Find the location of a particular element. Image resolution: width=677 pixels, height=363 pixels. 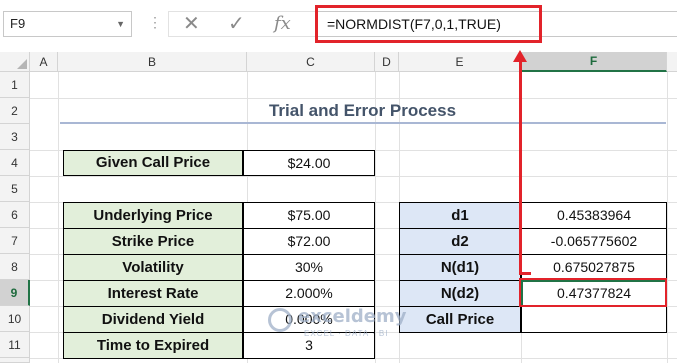

name-box-value: F9 is located at coordinates (18, 23).